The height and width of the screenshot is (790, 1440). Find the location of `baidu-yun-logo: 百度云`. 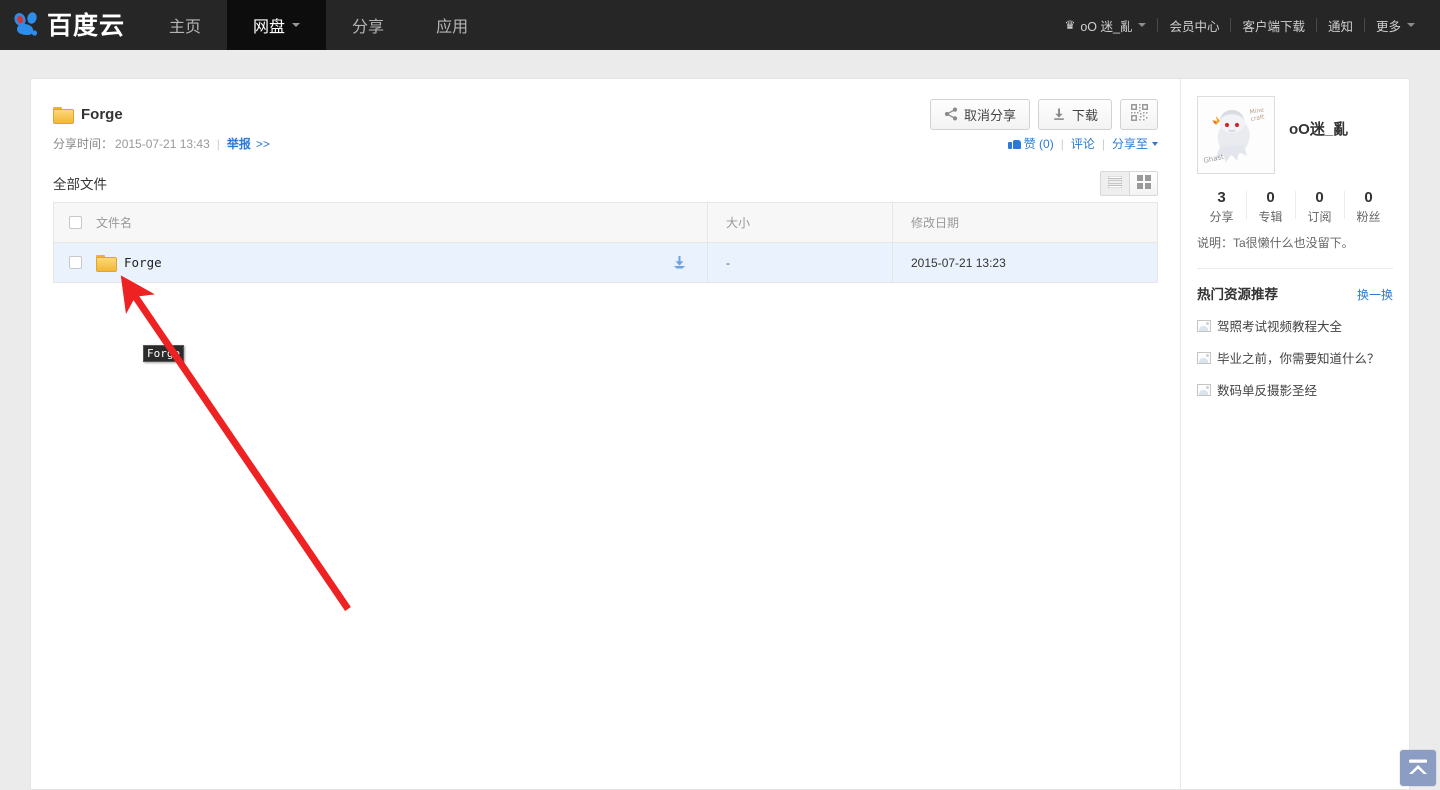

baidu-yun-logo: 百度云 is located at coordinates (71, 25).